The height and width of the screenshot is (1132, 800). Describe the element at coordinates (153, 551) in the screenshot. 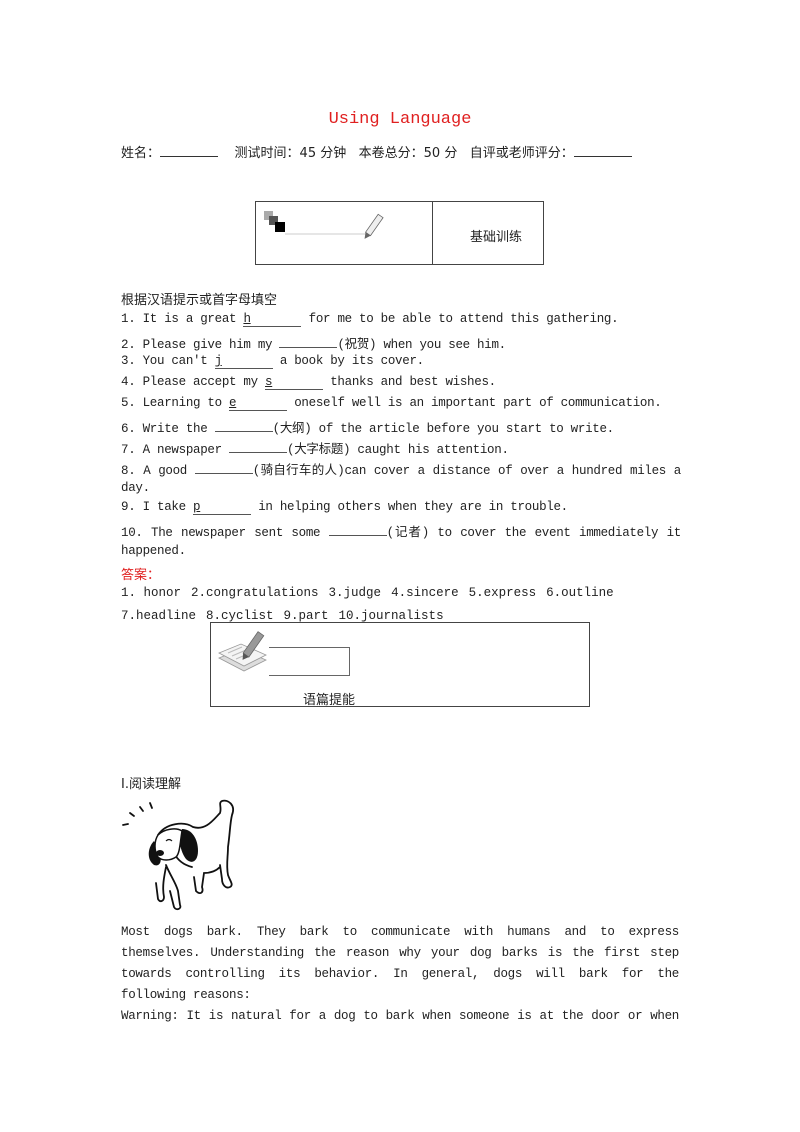

I see `question-continuation: happened.` at that location.